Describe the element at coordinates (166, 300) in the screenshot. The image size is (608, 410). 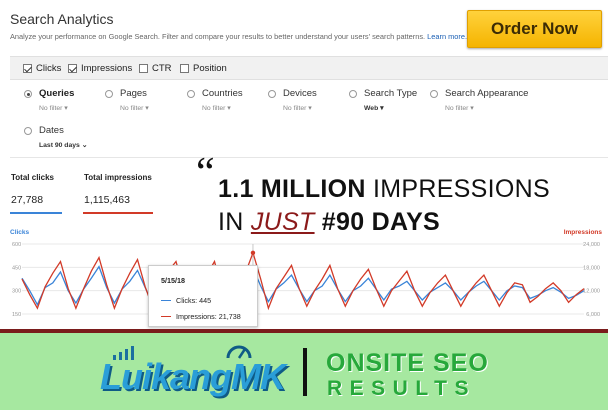
I see `clicks-swatch` at that location.